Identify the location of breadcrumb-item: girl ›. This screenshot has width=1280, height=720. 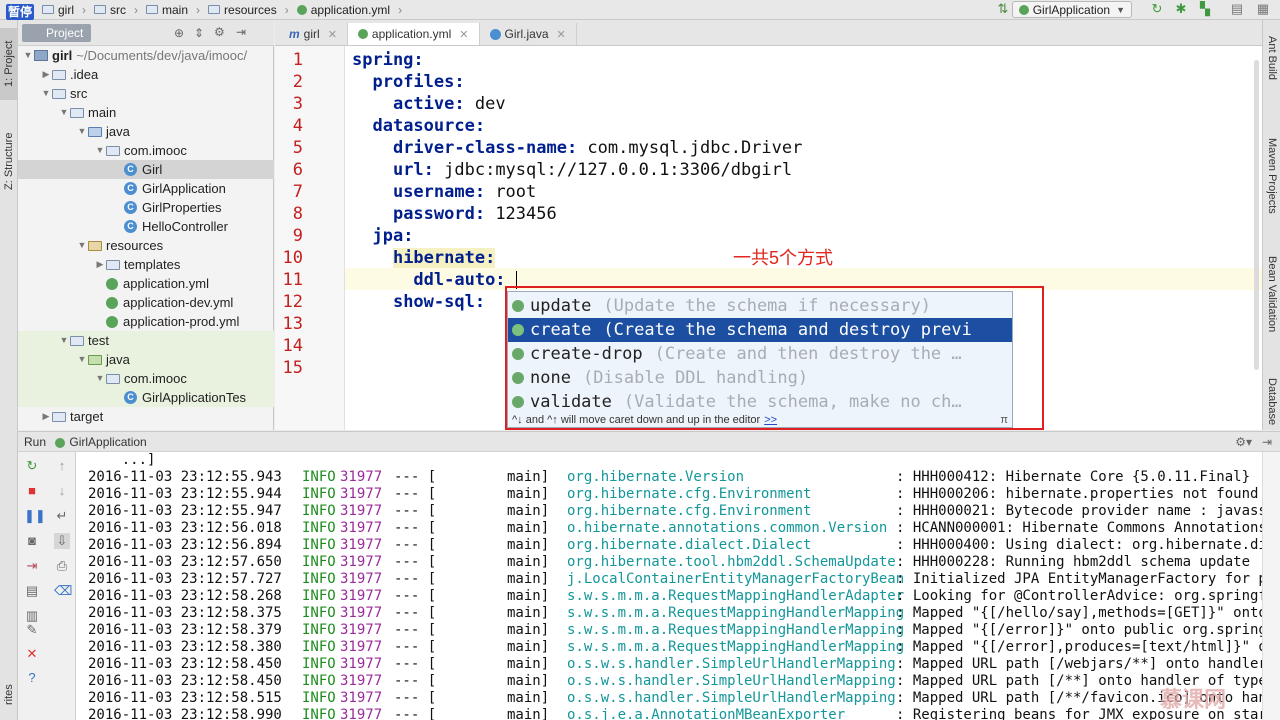
(64, 10).